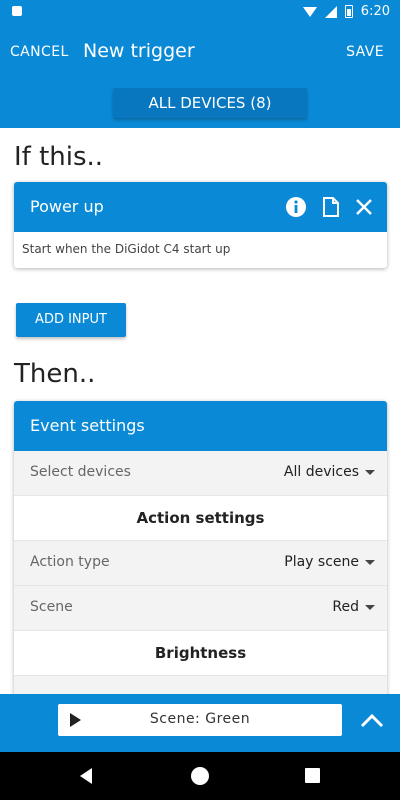  What do you see at coordinates (345, 607) in the screenshot?
I see `scene-value: Red` at bounding box center [345, 607].